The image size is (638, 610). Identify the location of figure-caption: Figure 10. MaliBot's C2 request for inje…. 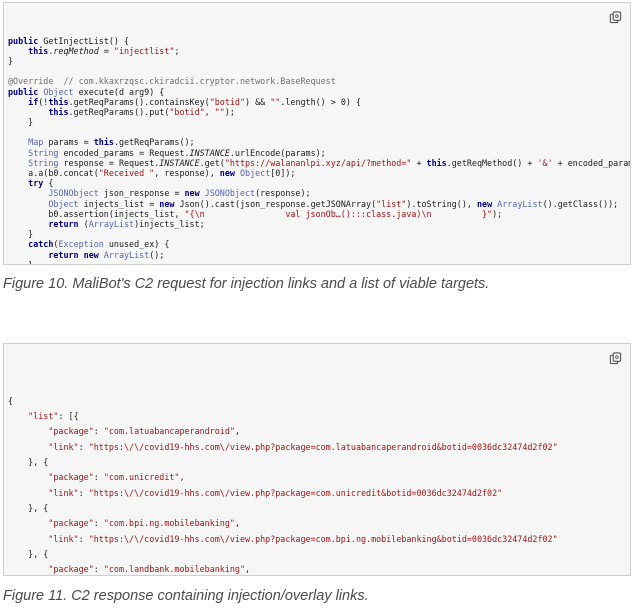
(246, 284).